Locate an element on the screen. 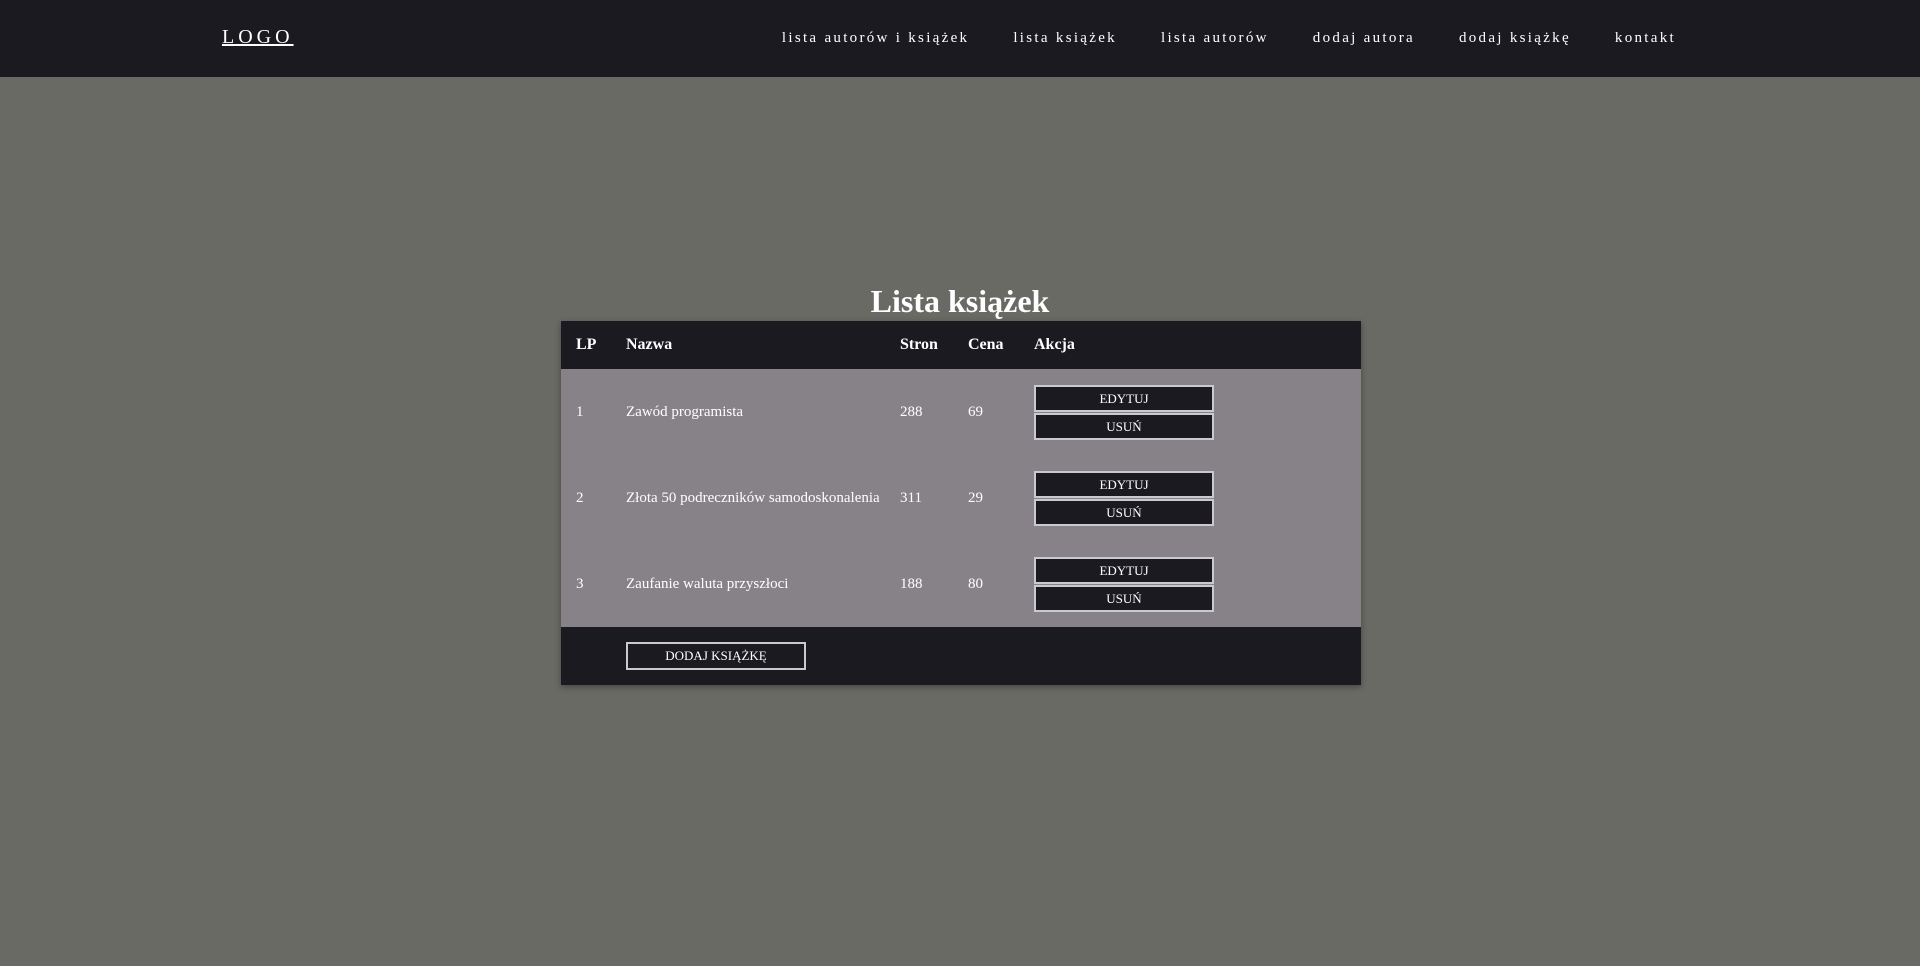 This screenshot has height=966, width=1920. page-title: Lista książek is located at coordinates (960, 301).